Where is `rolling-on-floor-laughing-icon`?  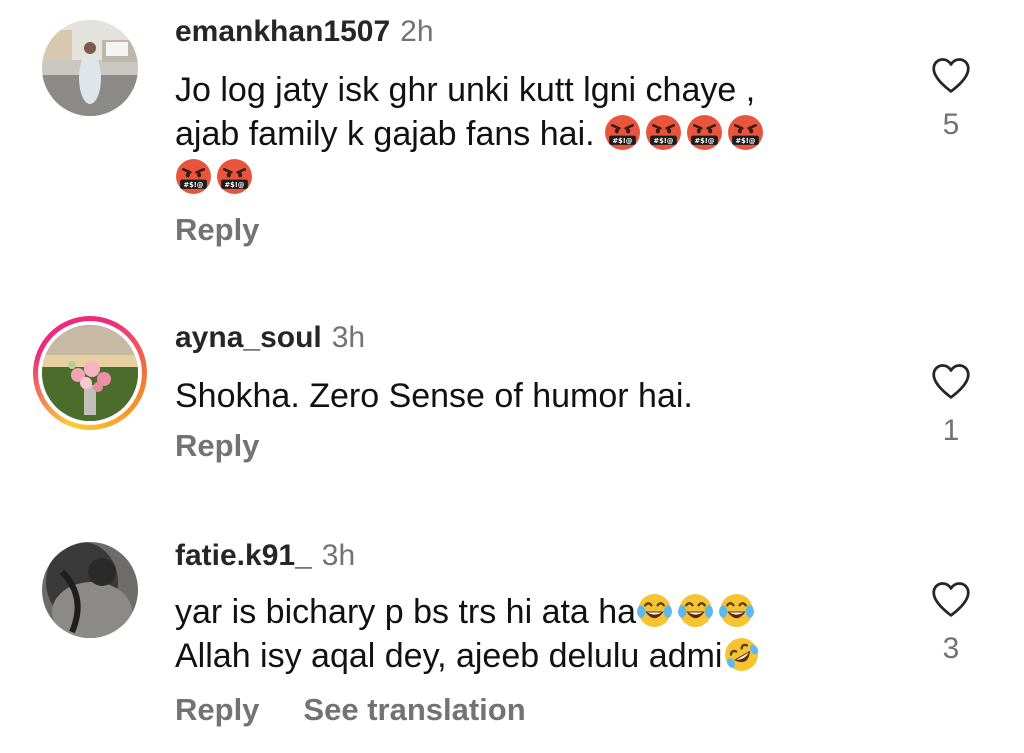
rolling-on-floor-laughing-icon is located at coordinates (741, 654).